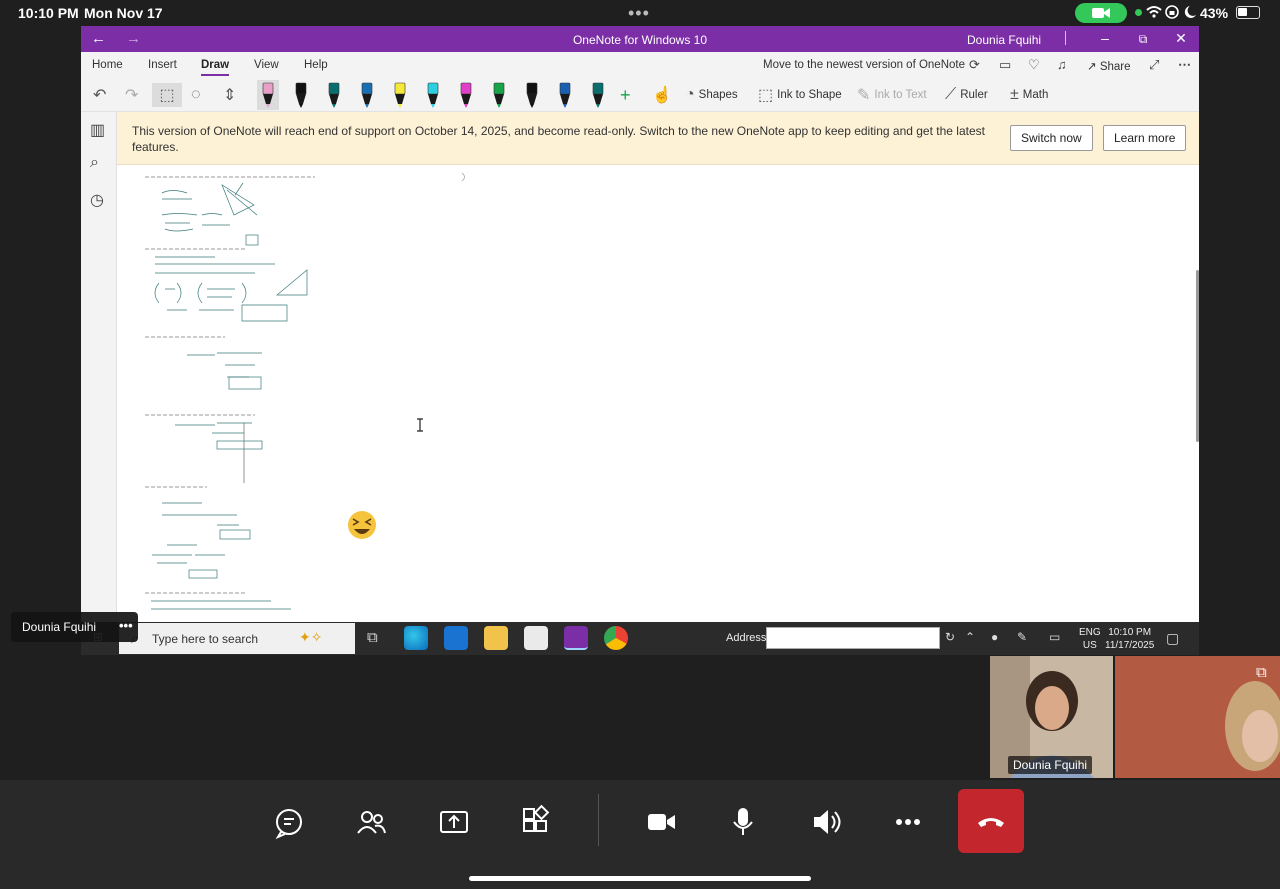 This screenshot has height=889, width=1280. What do you see at coordinates (536, 822) in the screenshot?
I see `apps-add-icon` at bounding box center [536, 822].